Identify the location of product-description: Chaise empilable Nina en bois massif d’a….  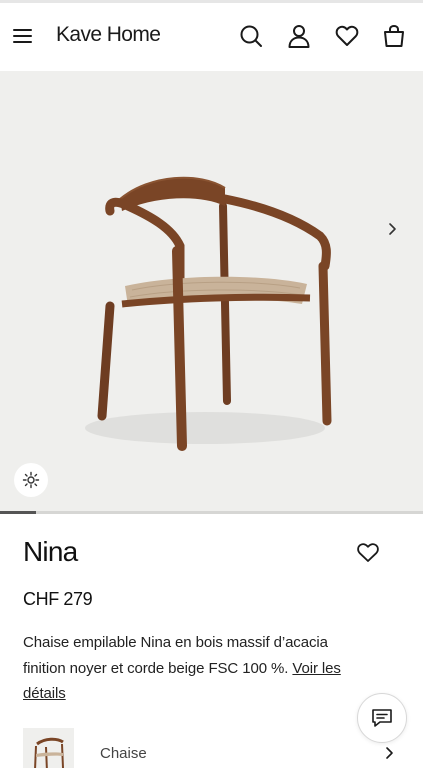
(195, 668).